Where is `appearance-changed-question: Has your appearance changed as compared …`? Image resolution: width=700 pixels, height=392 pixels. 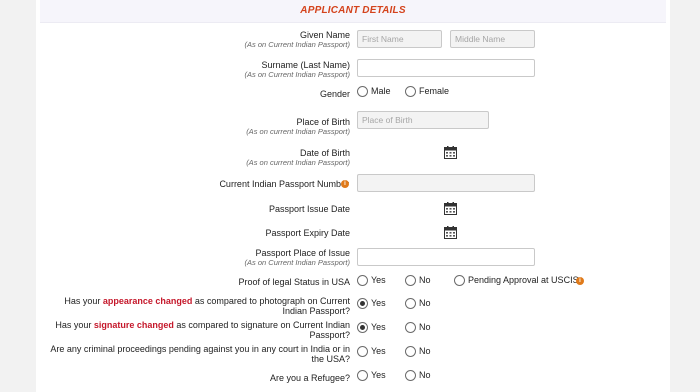 appearance-changed-question: Has your appearance changed as compared … is located at coordinates (195, 306).